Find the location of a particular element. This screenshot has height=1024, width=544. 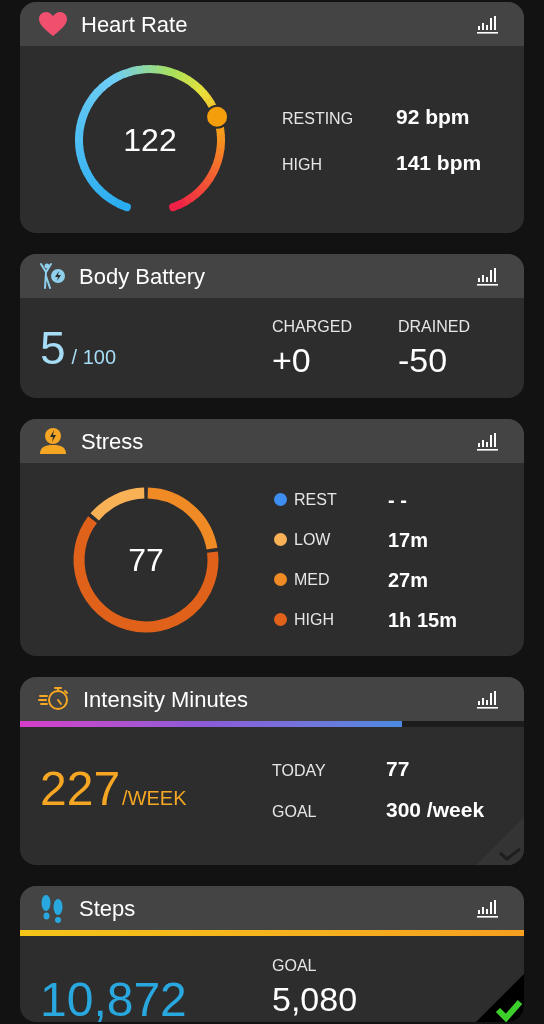

card-title: Intensity Minutes is located at coordinates (166, 699).